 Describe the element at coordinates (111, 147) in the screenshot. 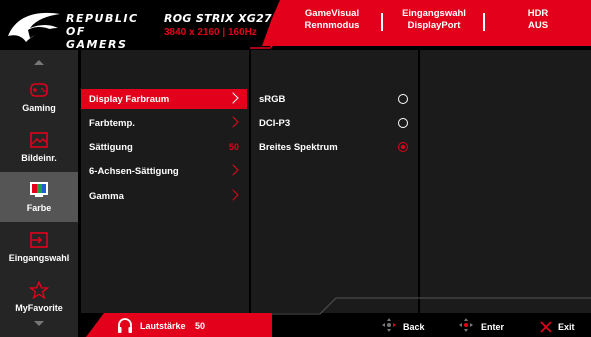

I see `menu-item-label: Sättigung` at that location.